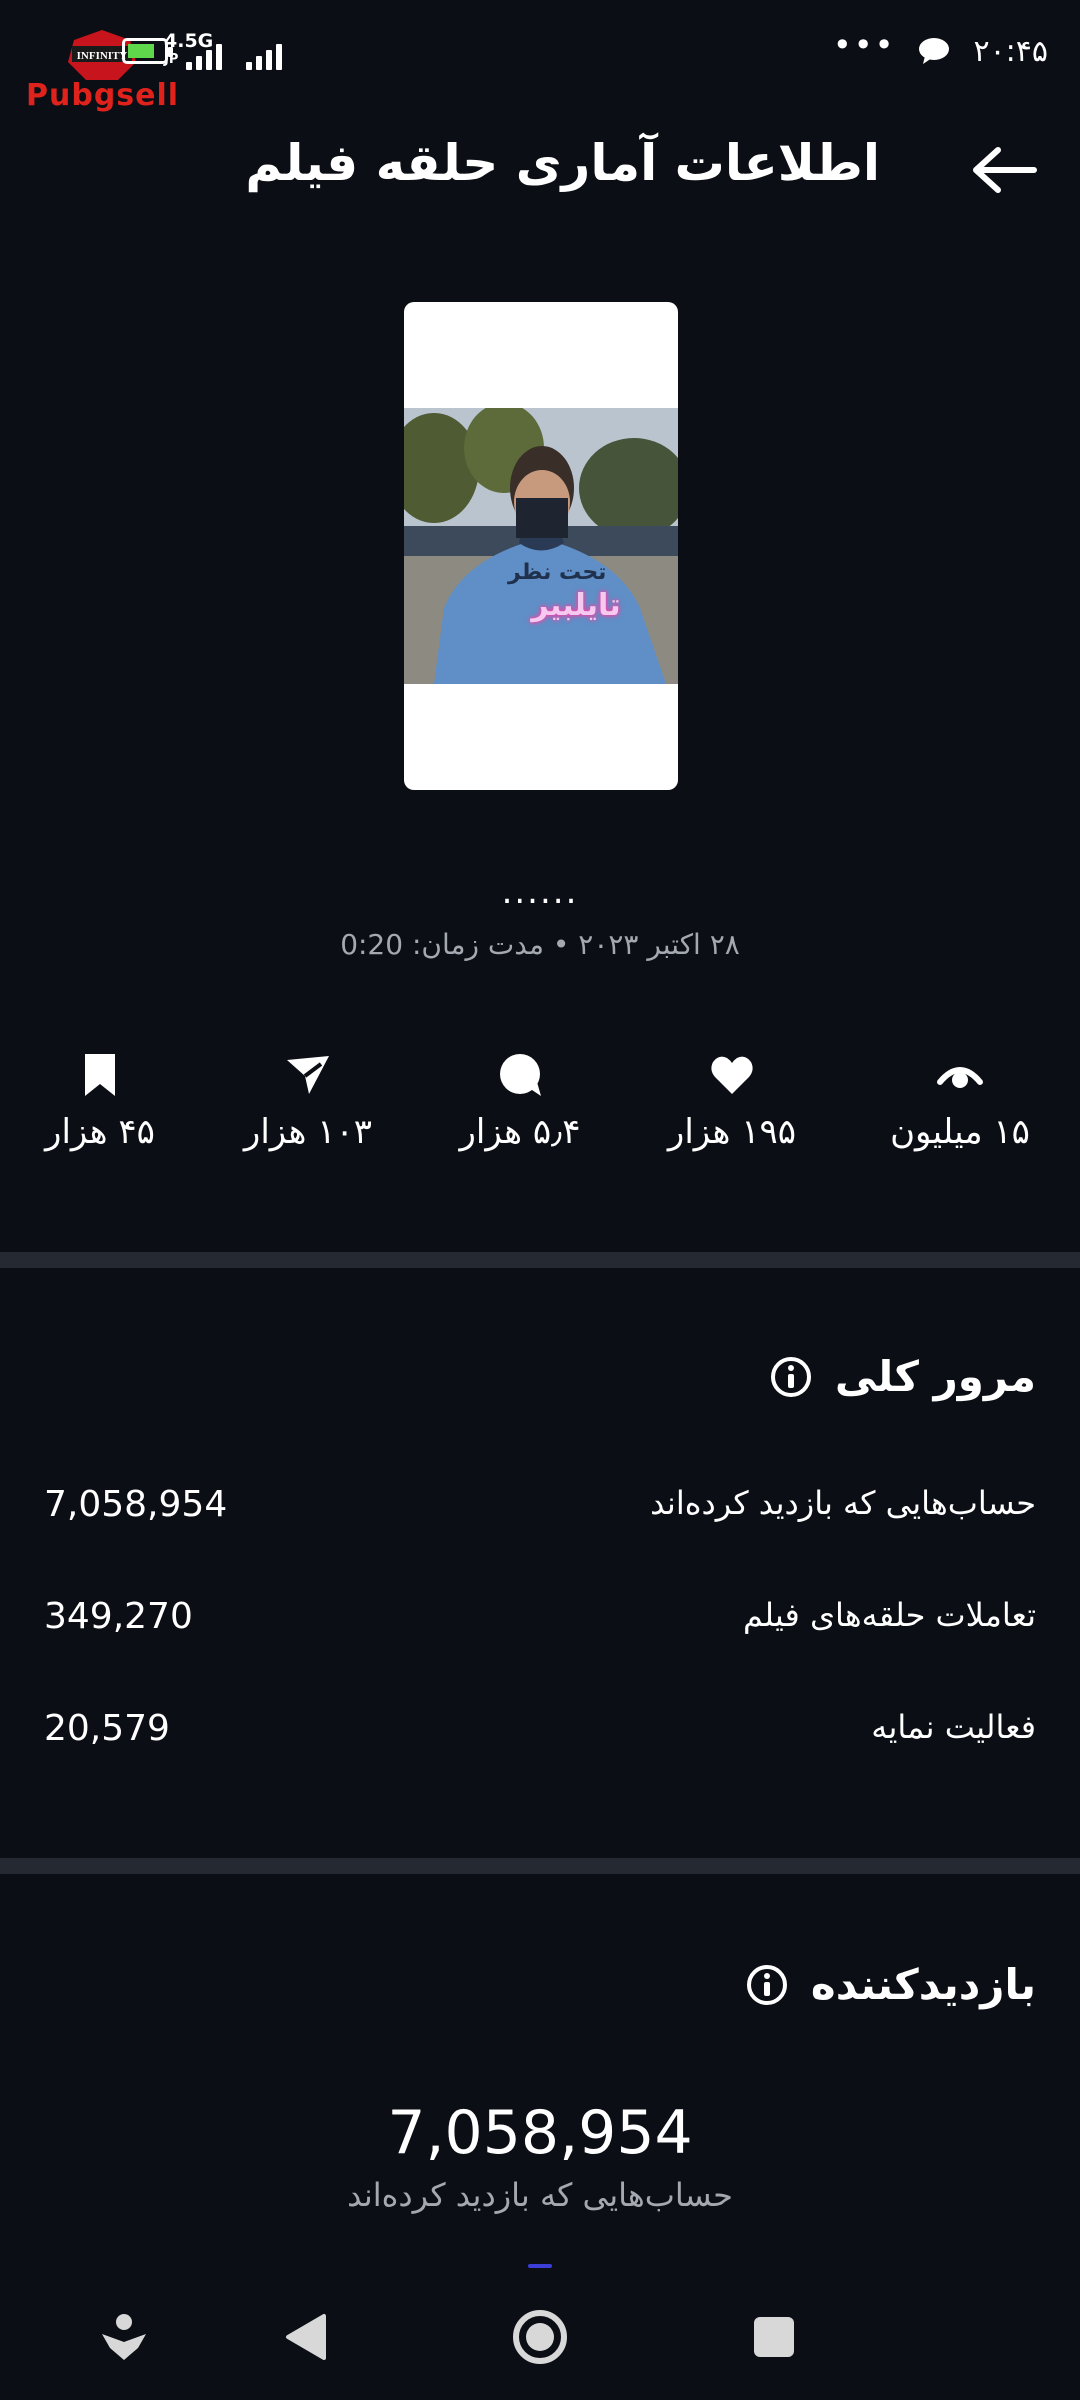 The image size is (1080, 2400). What do you see at coordinates (520, 1101) in the screenshot?
I see `stat-comments: ۵٫۴ هزار` at bounding box center [520, 1101].